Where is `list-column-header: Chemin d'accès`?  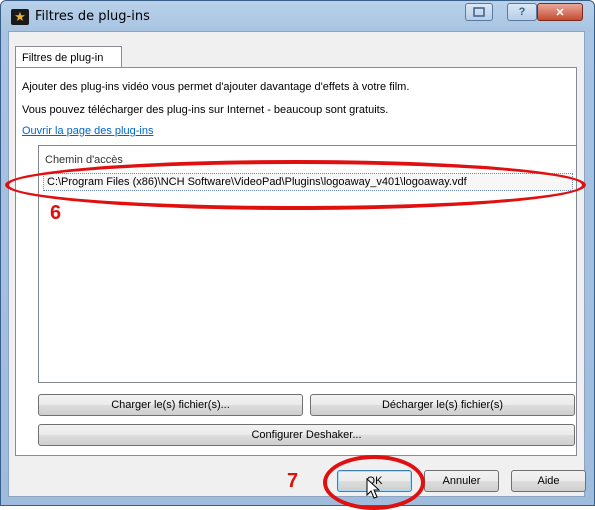 list-column-header: Chemin d'accès is located at coordinates (84, 160).